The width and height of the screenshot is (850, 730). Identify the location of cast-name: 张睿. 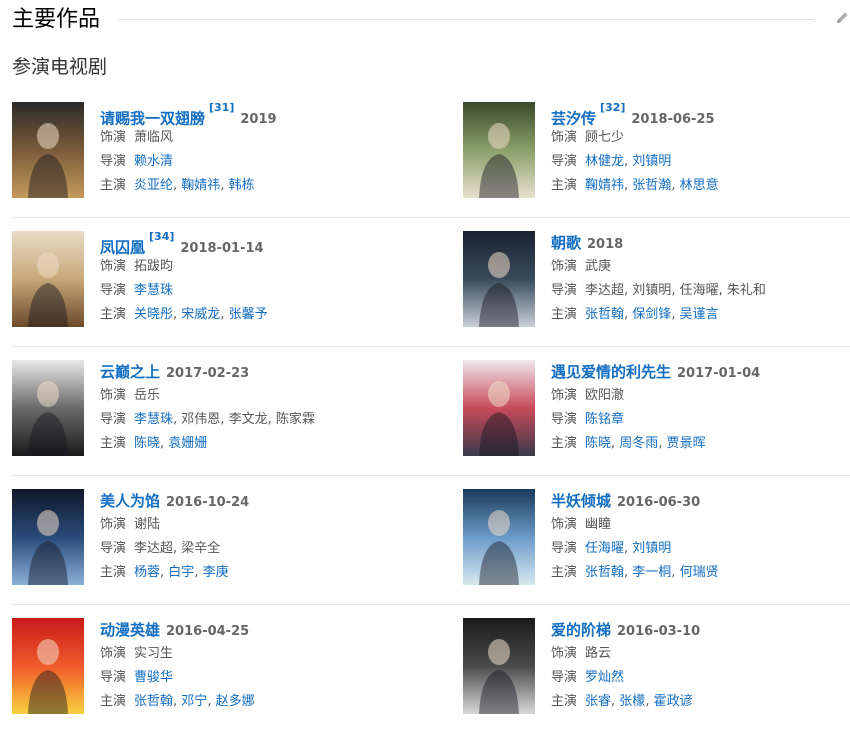
(598, 701).